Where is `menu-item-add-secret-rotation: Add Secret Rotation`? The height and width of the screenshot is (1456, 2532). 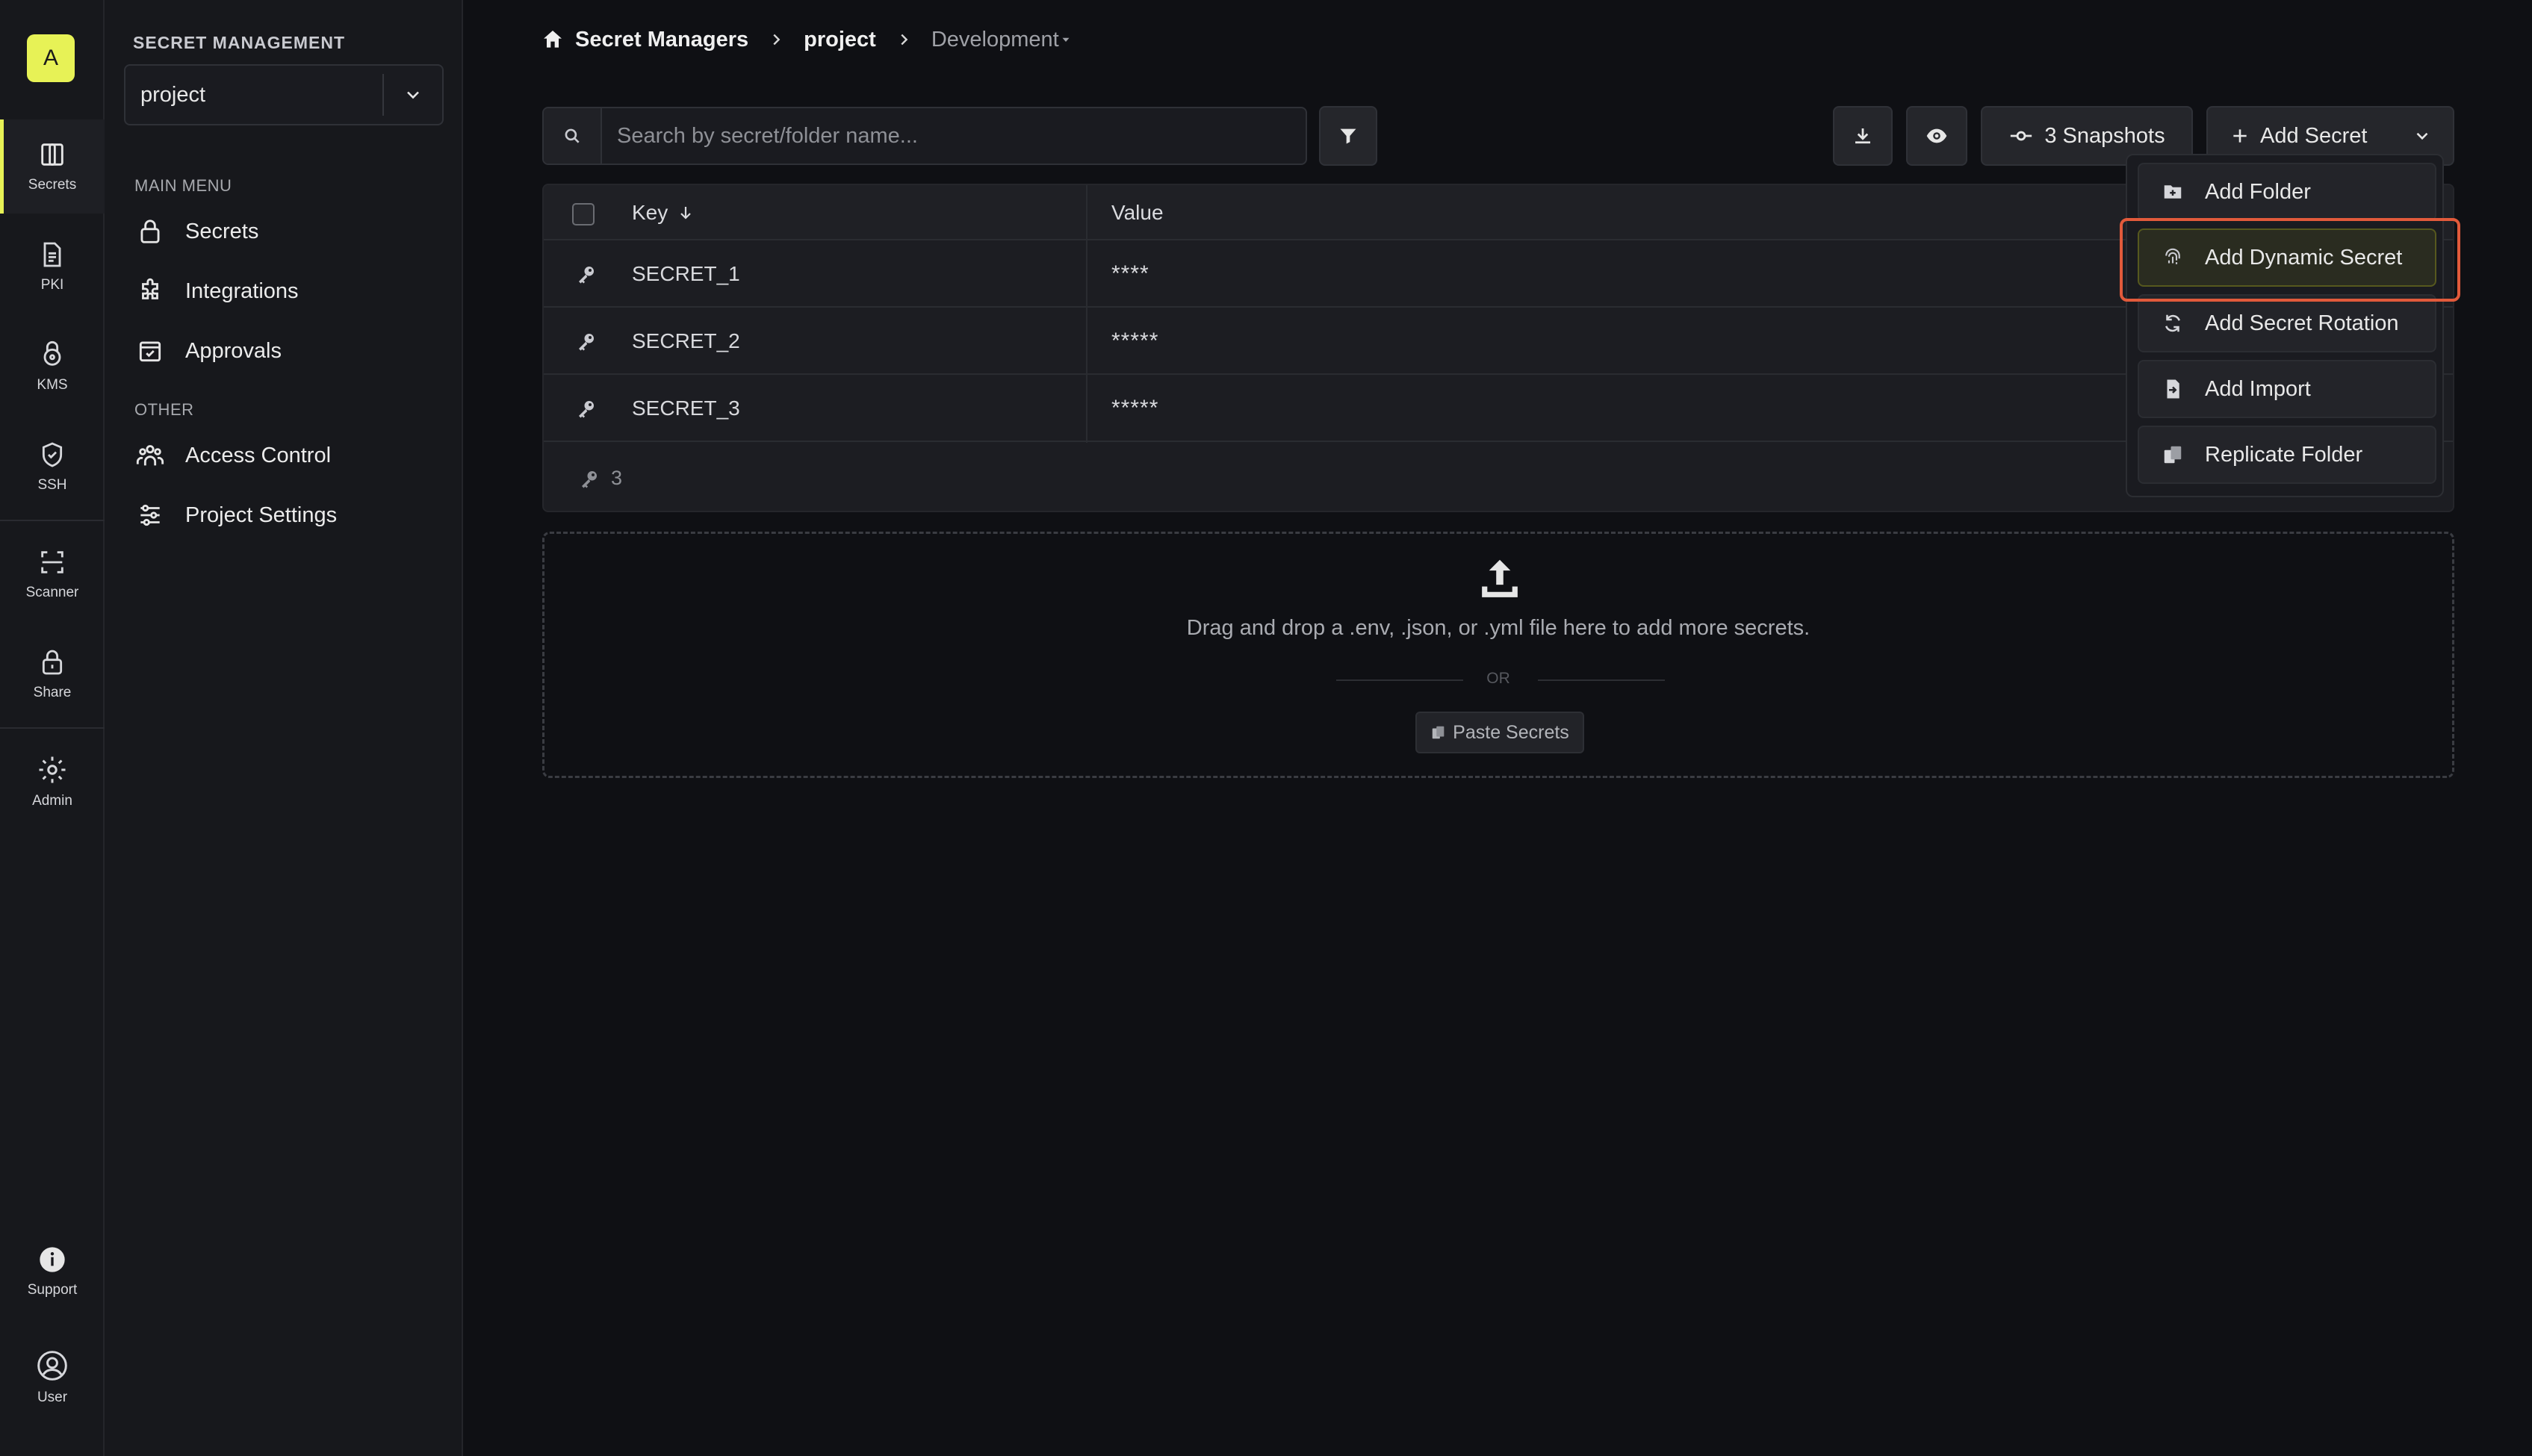
menu-item-add-secret-rotation: Add Secret Rotation is located at coordinates (2287, 323).